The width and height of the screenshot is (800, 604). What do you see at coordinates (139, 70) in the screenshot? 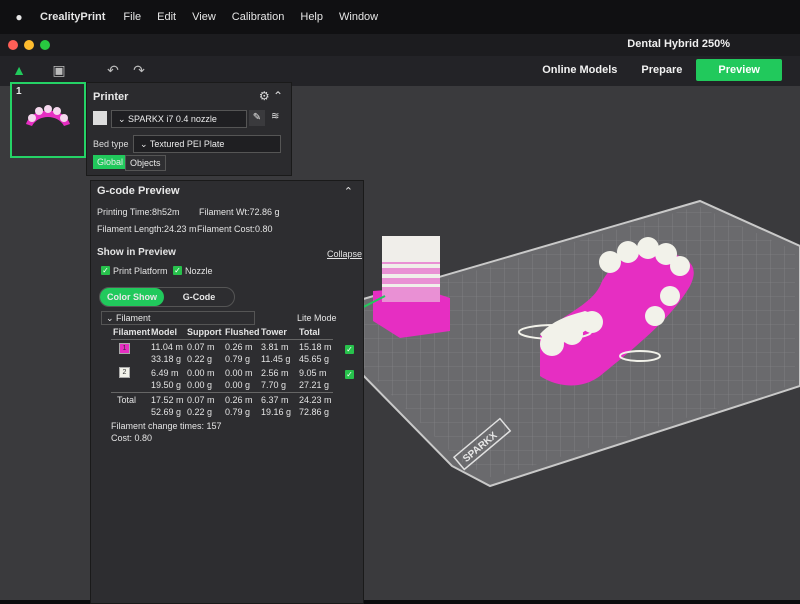
I see `redo-icon: ↷` at bounding box center [139, 70].